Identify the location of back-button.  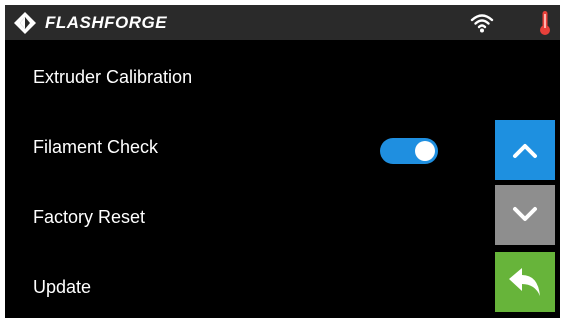
(525, 282).